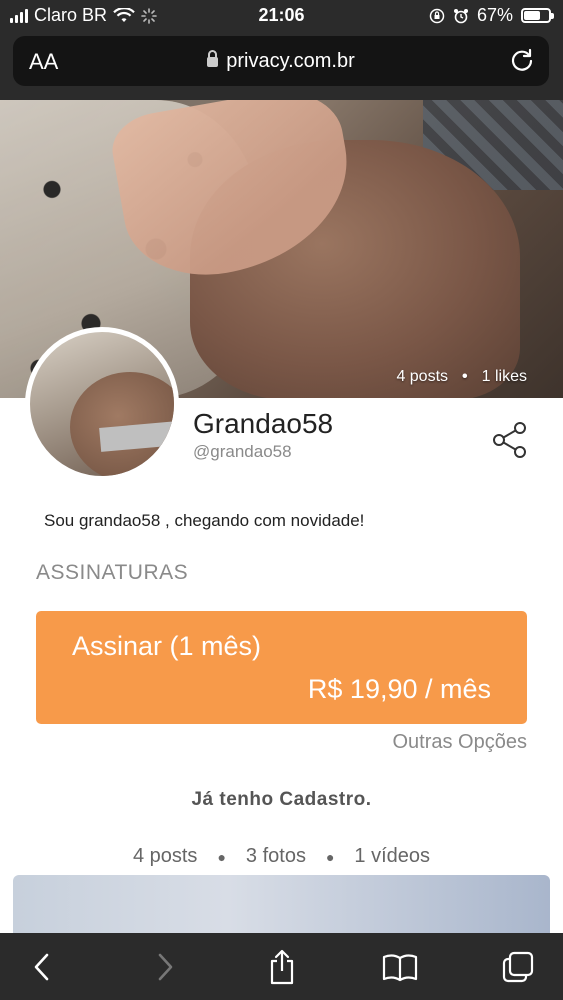 Image resolution: width=563 pixels, height=1000 pixels. I want to click on lock-icon, so click(213, 58).